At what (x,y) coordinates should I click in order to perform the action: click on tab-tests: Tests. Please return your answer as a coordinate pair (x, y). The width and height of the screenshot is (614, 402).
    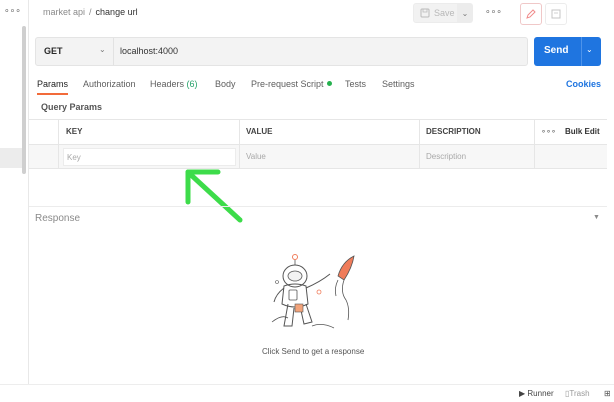
    Looking at the image, I should click on (355, 84).